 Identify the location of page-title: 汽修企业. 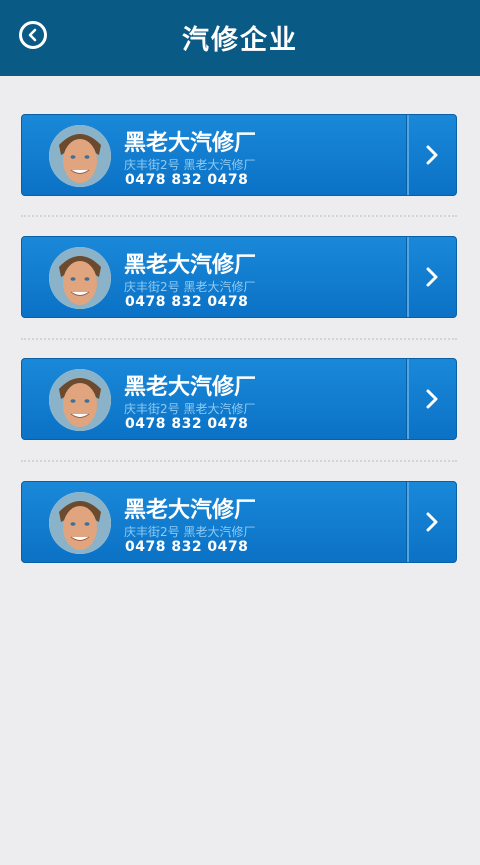
(240, 40).